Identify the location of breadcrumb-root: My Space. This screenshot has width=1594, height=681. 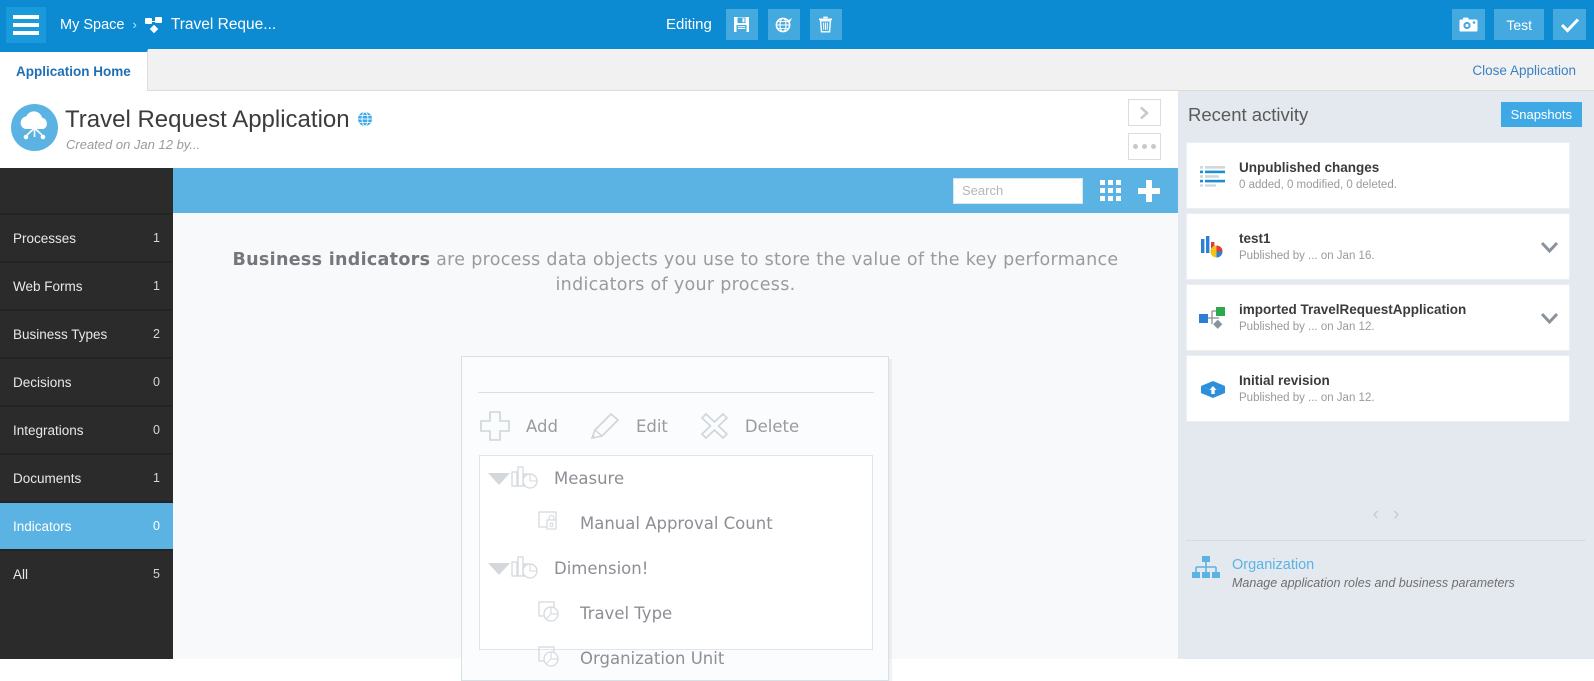
(92, 25).